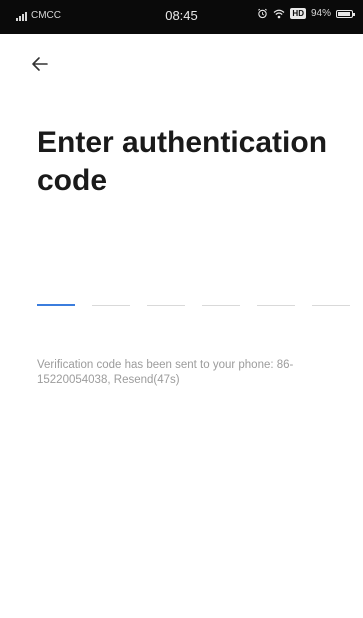 The image size is (363, 618). I want to click on arrow-left-icon, so click(40, 64).